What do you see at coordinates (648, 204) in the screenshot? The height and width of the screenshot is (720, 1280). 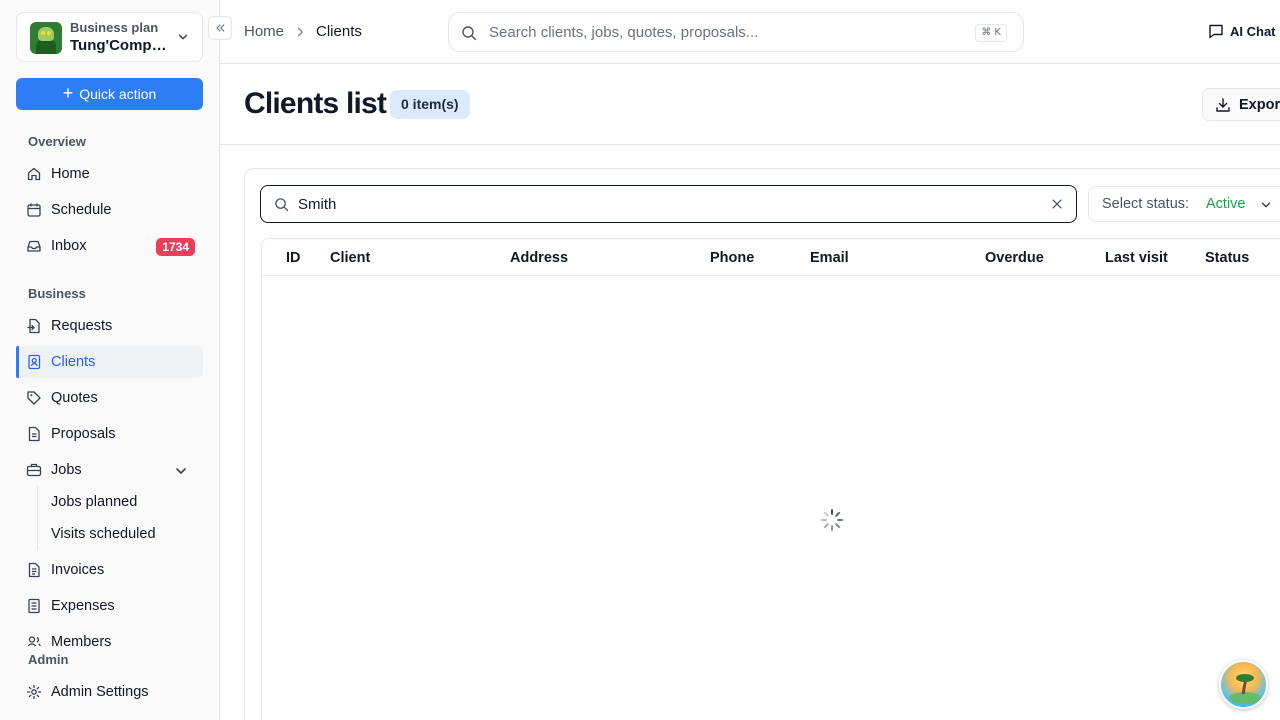 I see `client-search-input` at bounding box center [648, 204].